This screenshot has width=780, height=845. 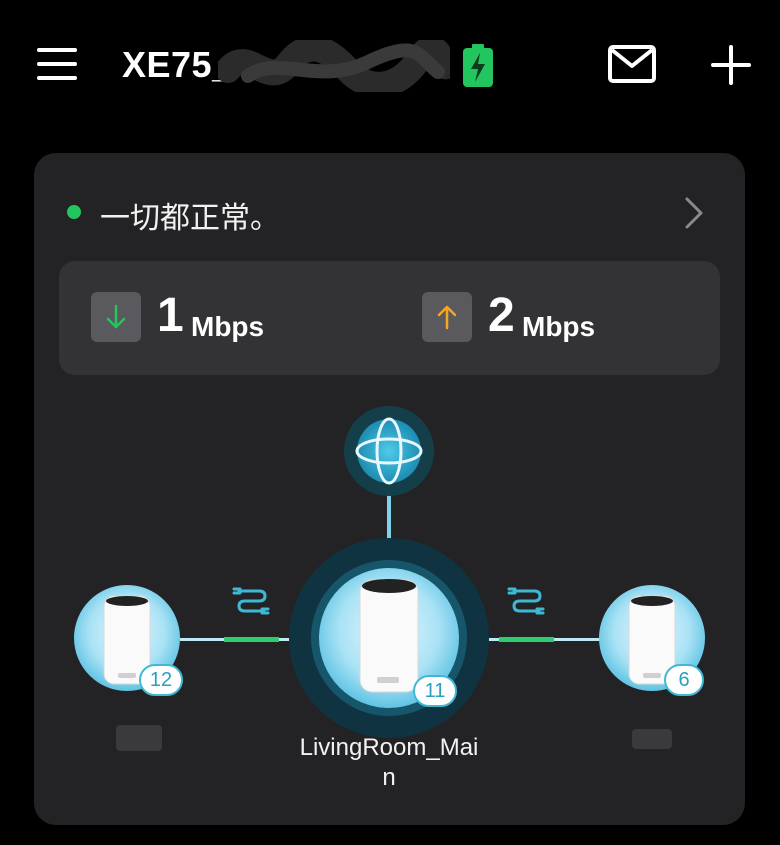 What do you see at coordinates (652, 739) in the screenshot?
I see `right-device-label-redacted` at bounding box center [652, 739].